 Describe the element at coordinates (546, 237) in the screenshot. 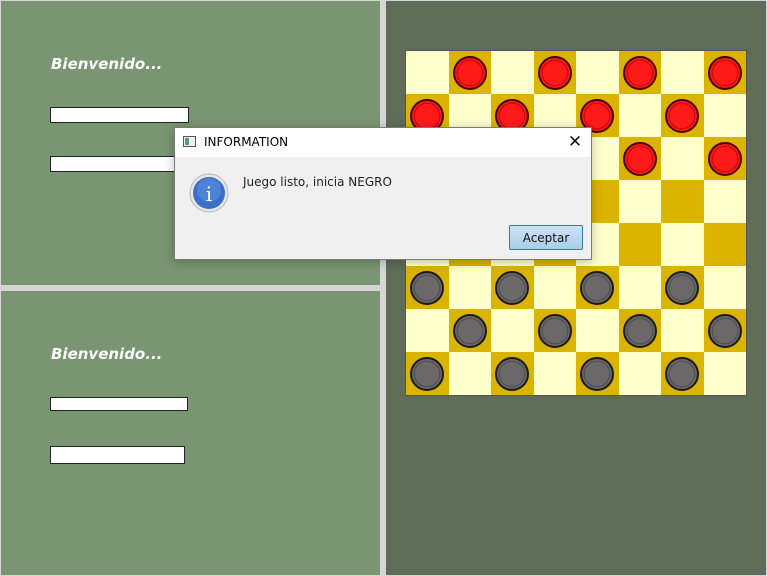

I see `accept-button: Aceptar` at that location.